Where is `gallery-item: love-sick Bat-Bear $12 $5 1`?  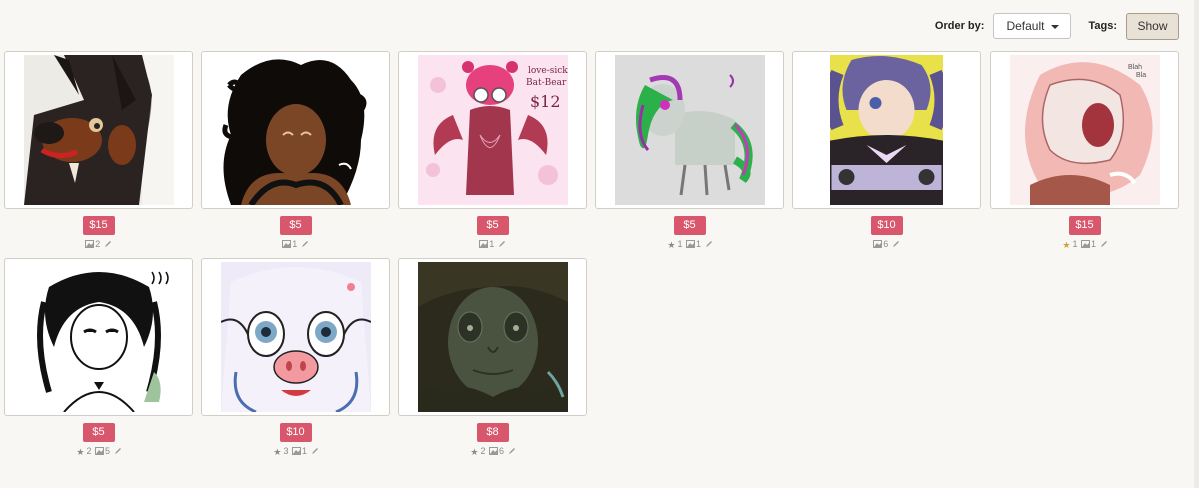 gallery-item: love-sick Bat-Bear $12 $5 1 is located at coordinates (492, 150).